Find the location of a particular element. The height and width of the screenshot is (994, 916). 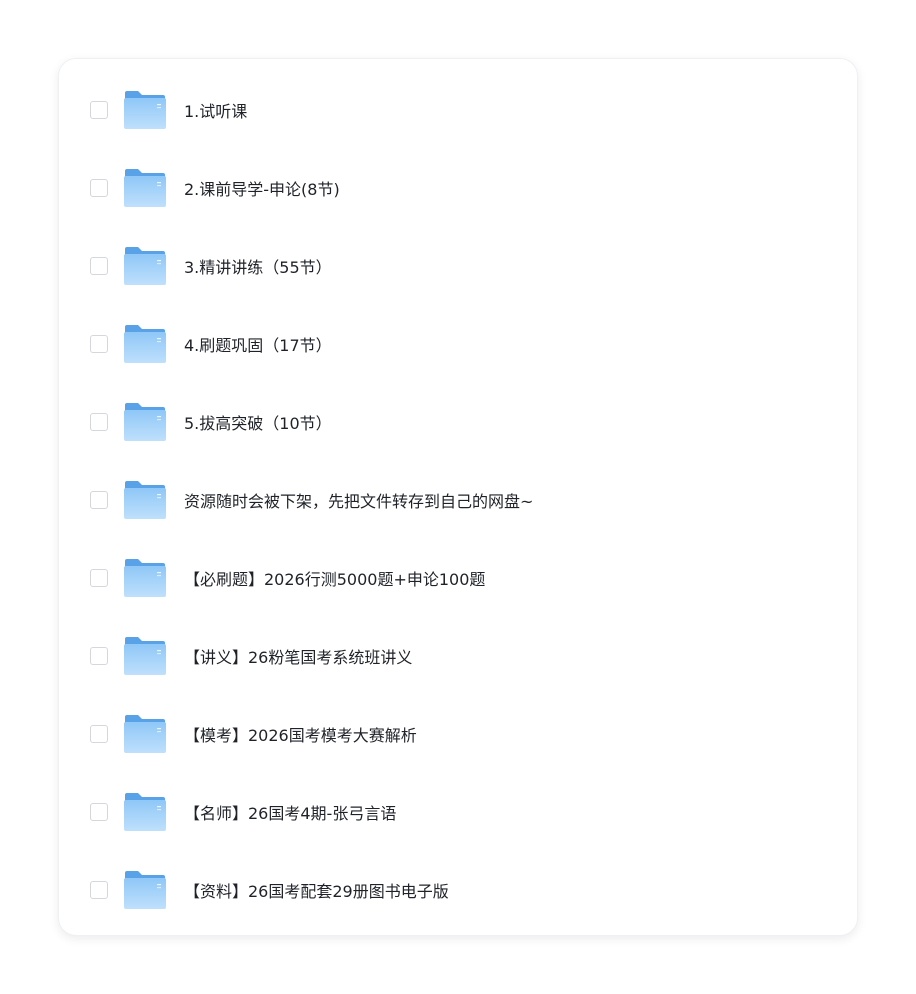

folder-row-5: 5.拔高突破（10节） is located at coordinates (458, 422).